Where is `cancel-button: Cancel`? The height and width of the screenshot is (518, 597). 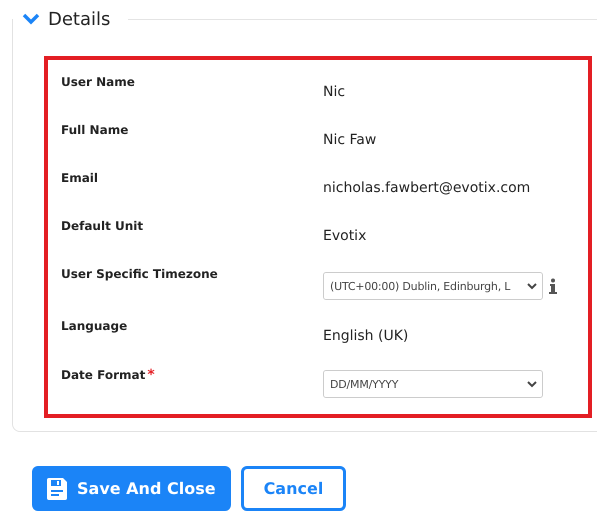
cancel-button: Cancel is located at coordinates (293, 488).